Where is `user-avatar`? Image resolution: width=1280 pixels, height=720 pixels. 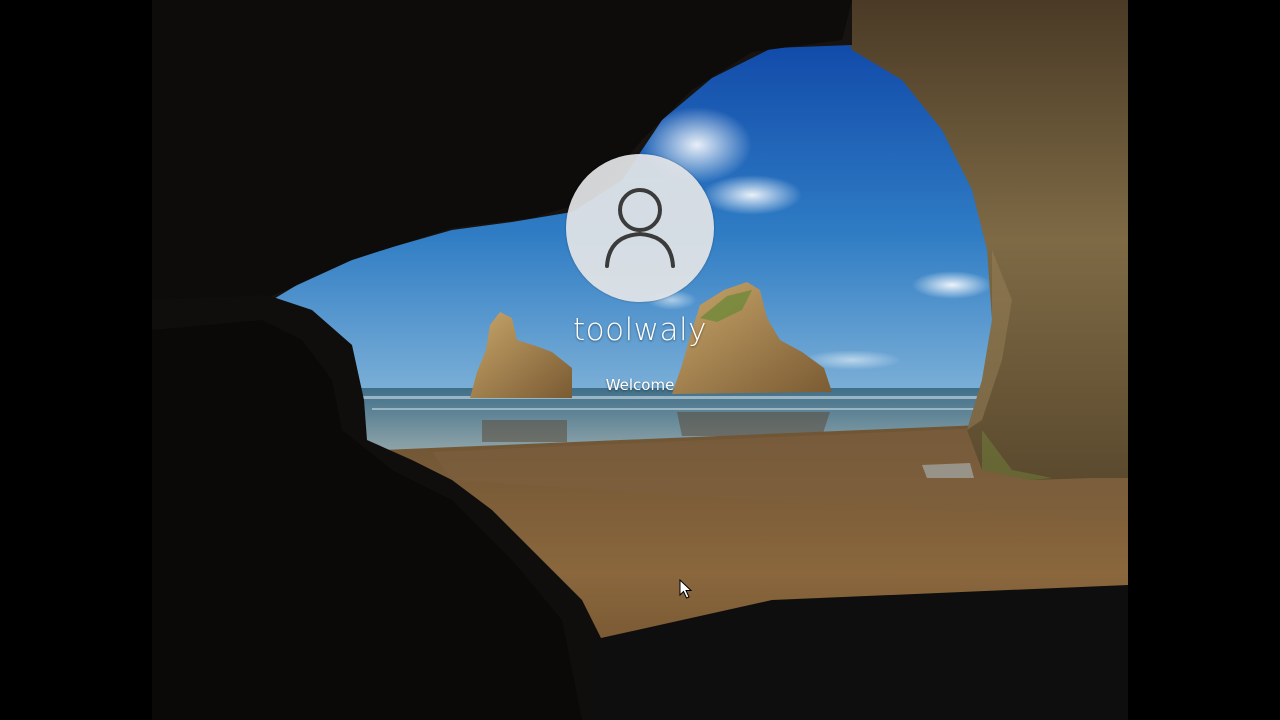
user-avatar is located at coordinates (640, 228).